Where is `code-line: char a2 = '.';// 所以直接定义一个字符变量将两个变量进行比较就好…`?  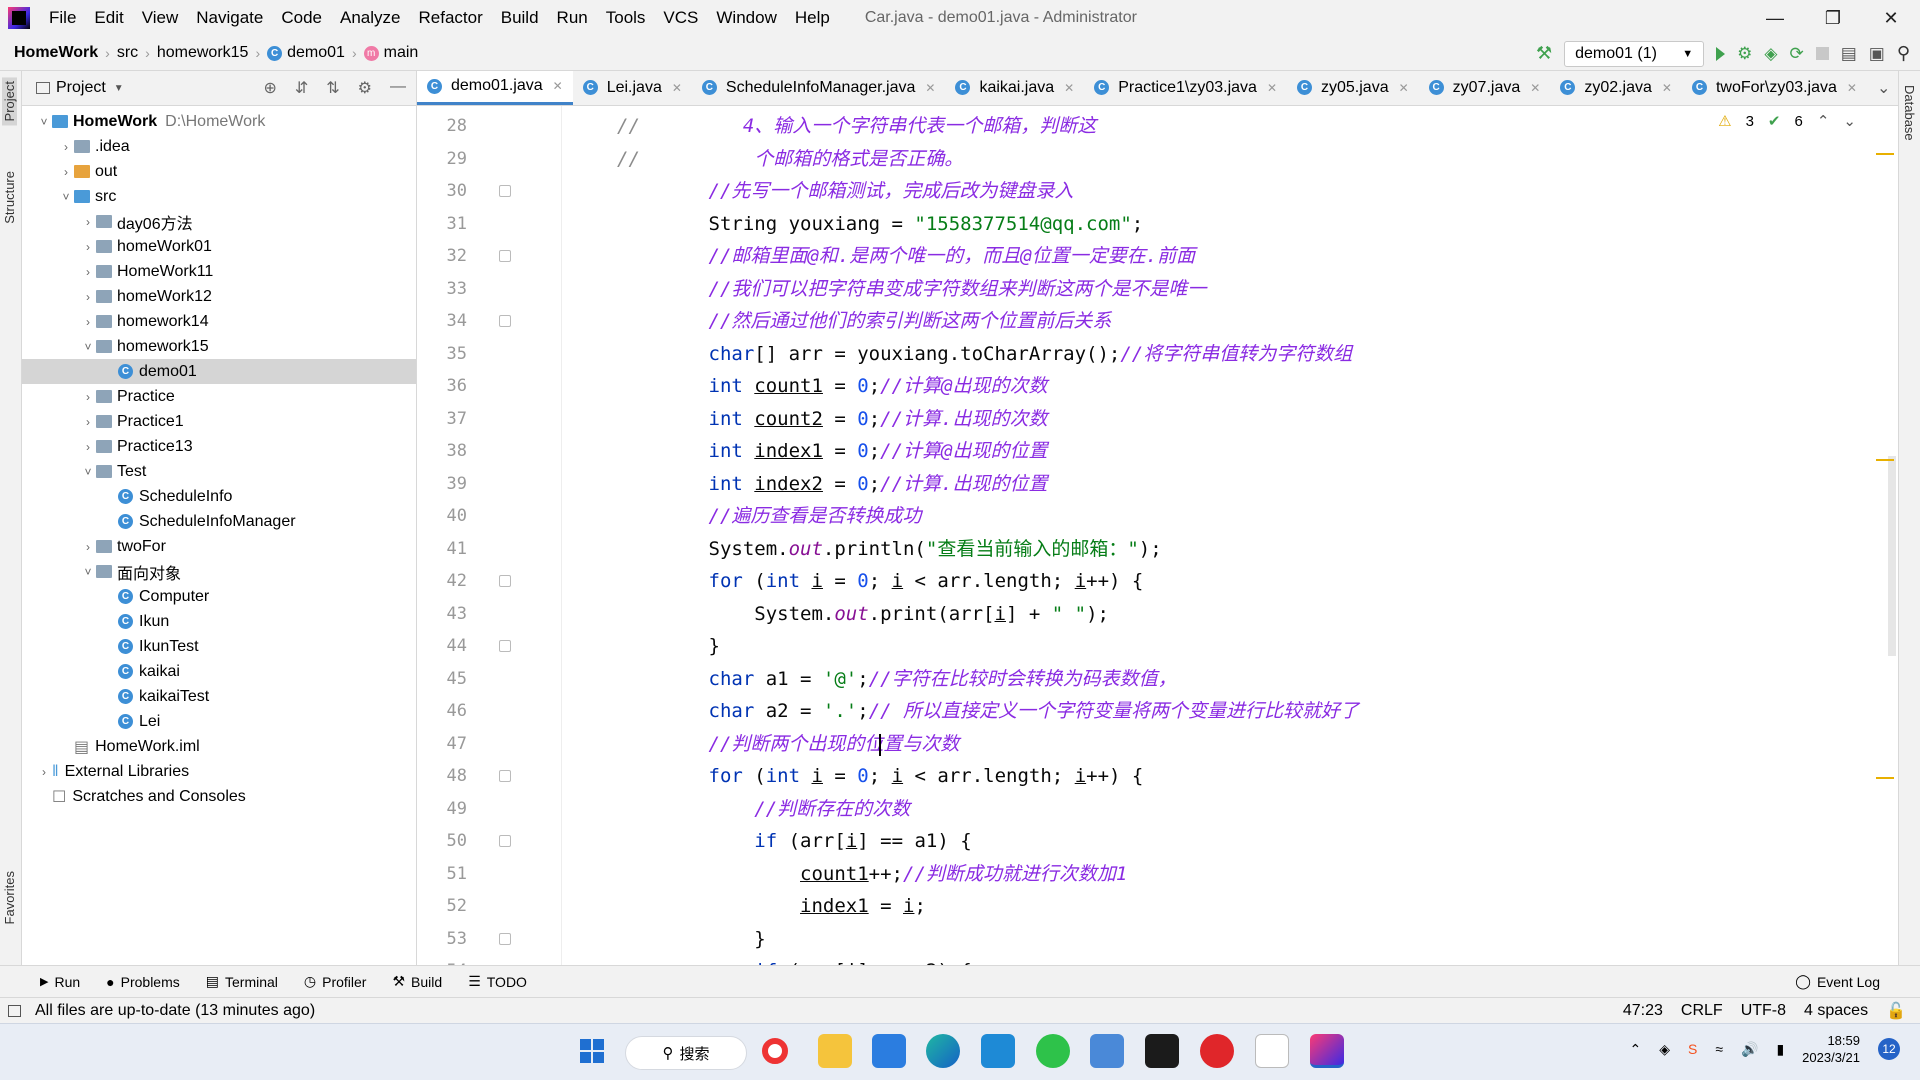 code-line: char a2 = '.';// 所以直接定义一个字符变量将两个变量进行比较就好… is located at coordinates (988, 711).